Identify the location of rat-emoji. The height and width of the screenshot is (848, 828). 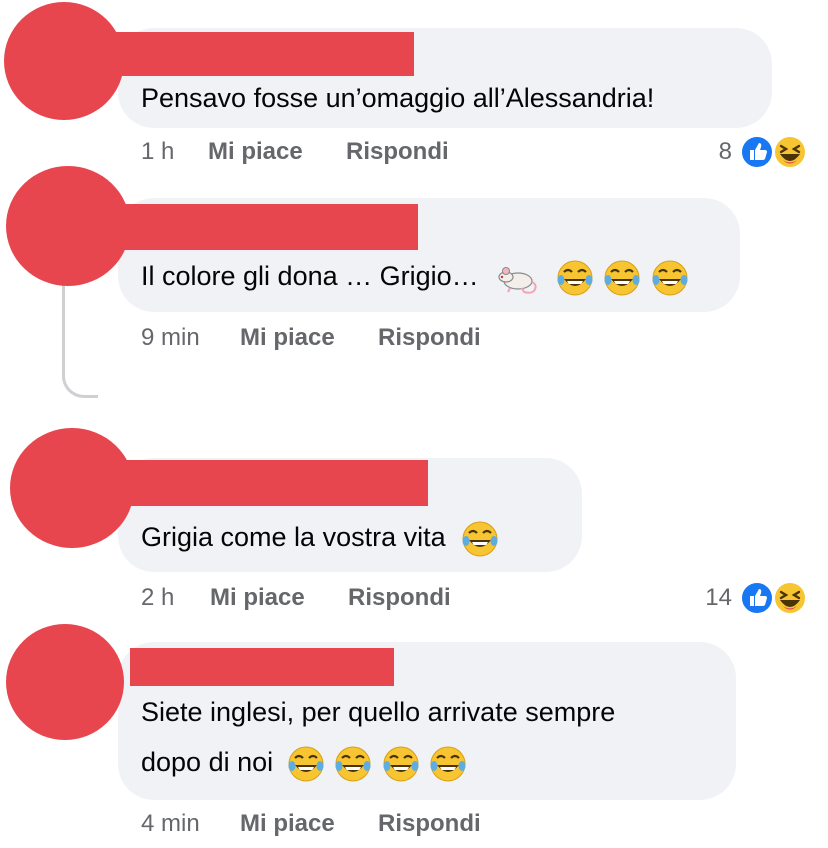
(517, 278).